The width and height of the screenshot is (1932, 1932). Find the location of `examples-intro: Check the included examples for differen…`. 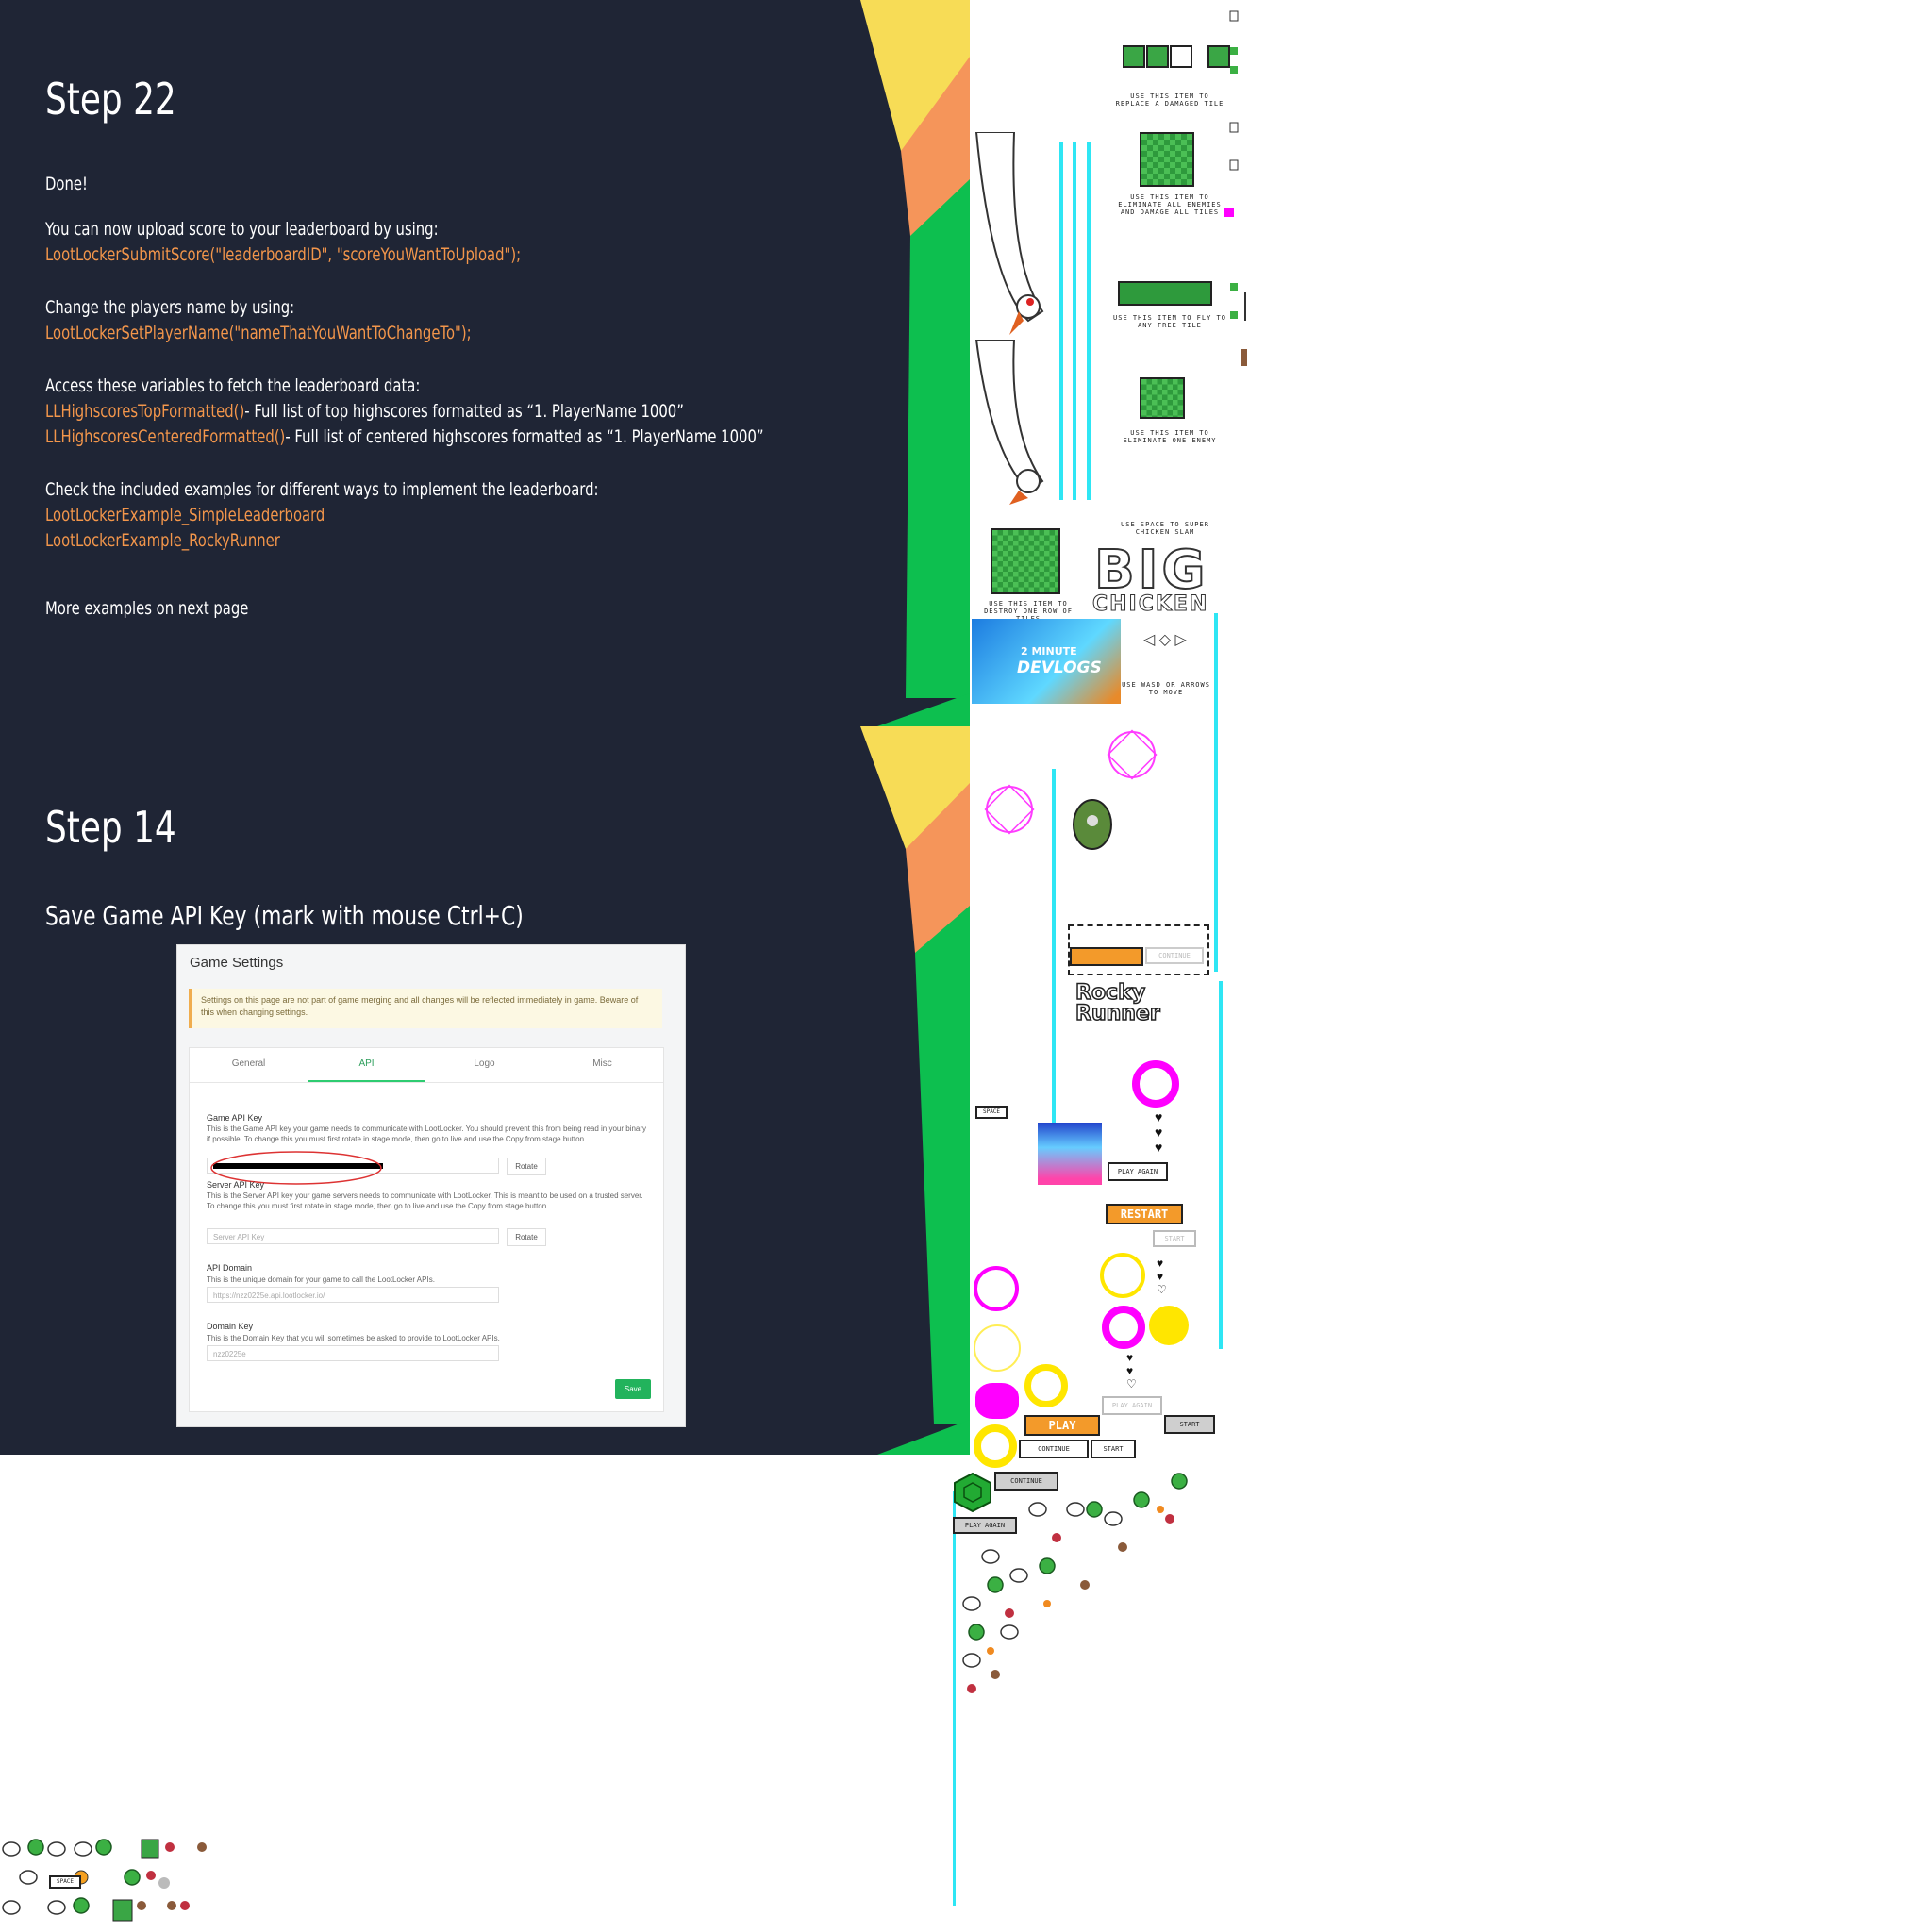

examples-intro: Check the included examples for differen… is located at coordinates (322, 490).